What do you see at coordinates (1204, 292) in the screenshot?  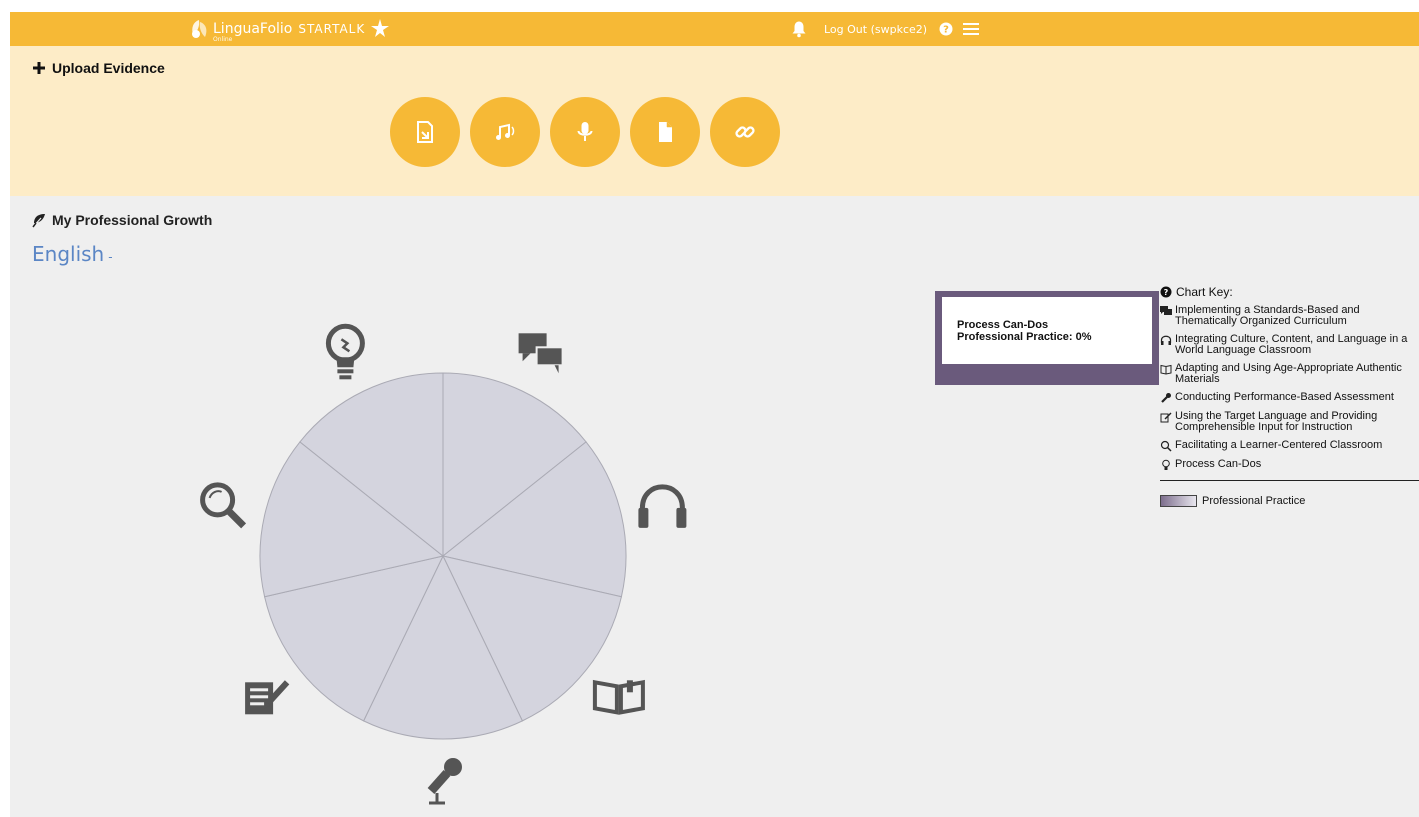 I see `chart-key-label: Chart Key:` at bounding box center [1204, 292].